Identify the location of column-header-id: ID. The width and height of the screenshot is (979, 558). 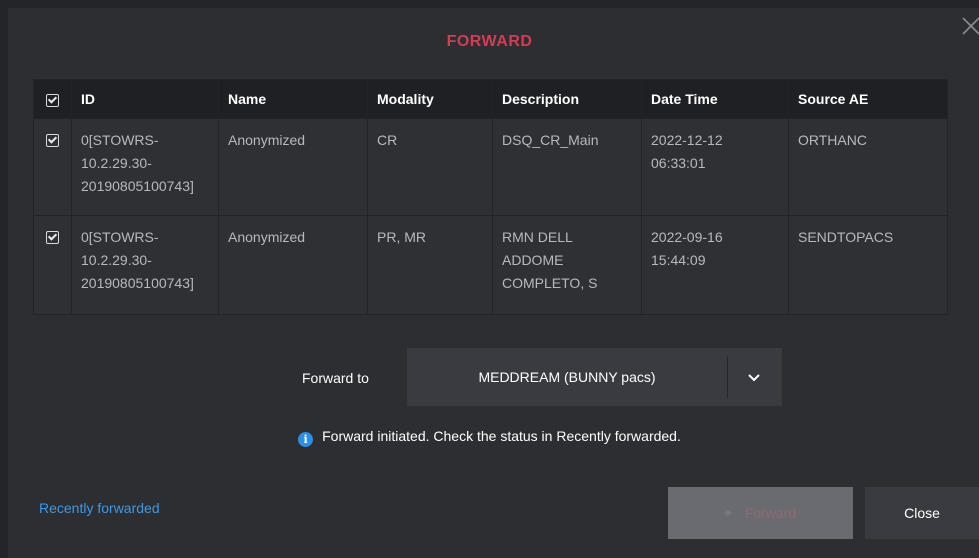
(145, 99).